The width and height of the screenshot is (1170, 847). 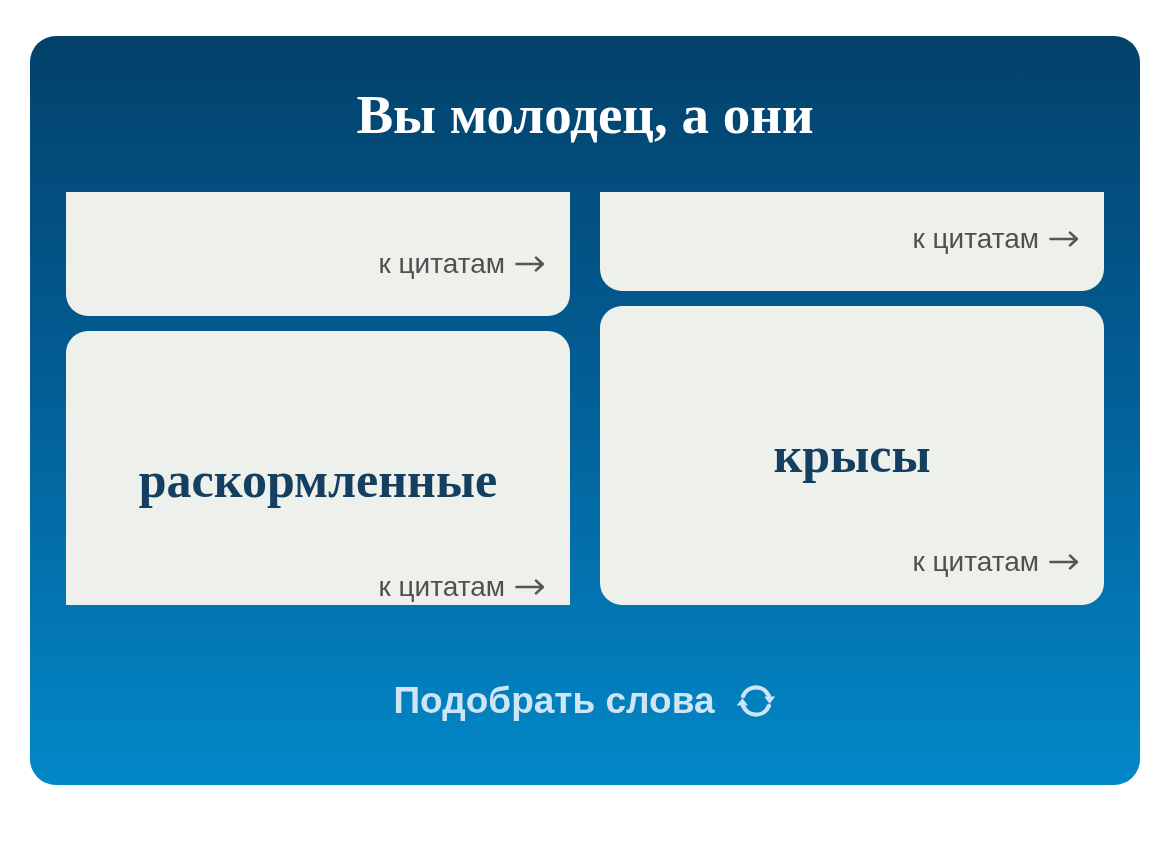 What do you see at coordinates (852, 455) in the screenshot?
I see `card-word: крысы` at bounding box center [852, 455].